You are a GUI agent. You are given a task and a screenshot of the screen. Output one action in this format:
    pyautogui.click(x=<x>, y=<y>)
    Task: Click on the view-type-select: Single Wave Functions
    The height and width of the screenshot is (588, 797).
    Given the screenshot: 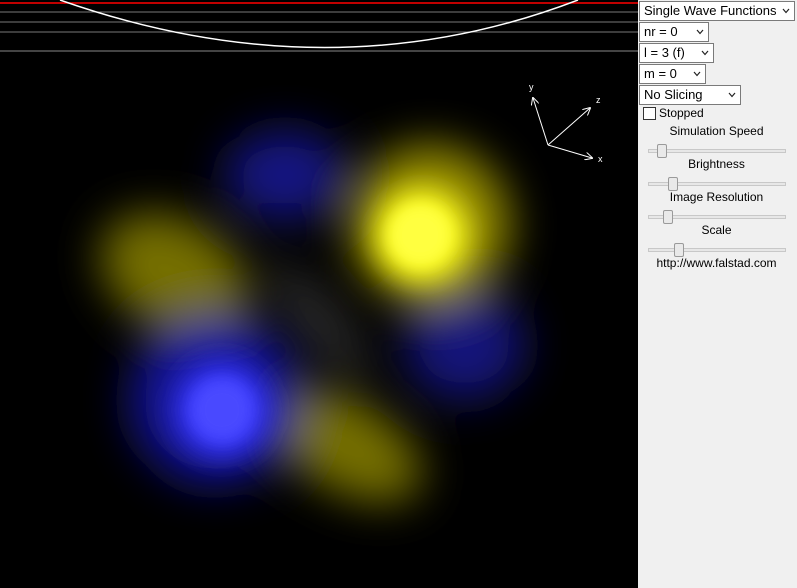 What is the action you would take?
    pyautogui.click(x=717, y=11)
    